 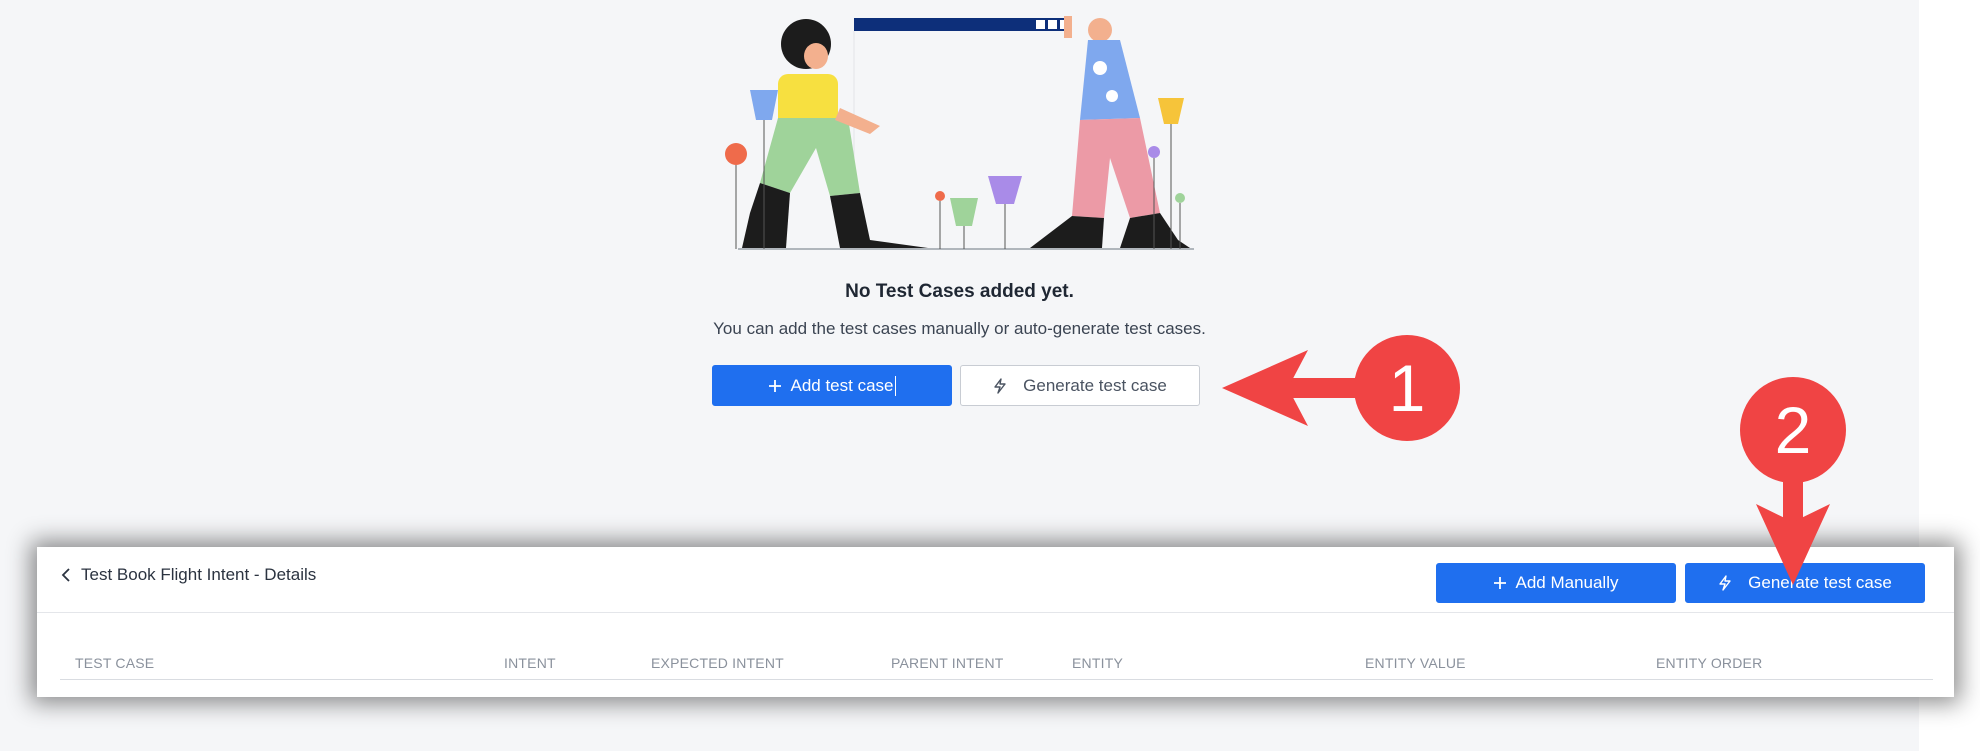 I want to click on back-link: Test Book Flight Intent - Details, so click(x=188, y=575).